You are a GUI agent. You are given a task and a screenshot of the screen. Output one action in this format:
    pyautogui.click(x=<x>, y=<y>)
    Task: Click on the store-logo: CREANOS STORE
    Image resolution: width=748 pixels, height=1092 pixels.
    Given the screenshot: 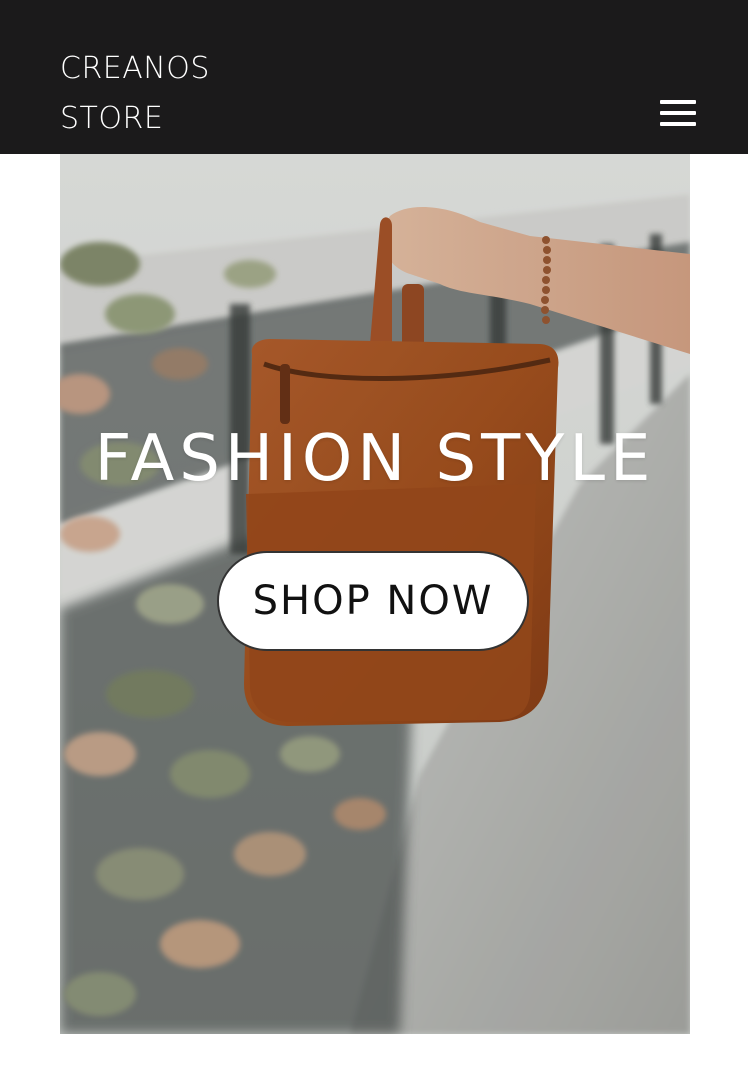 What is the action you would take?
    pyautogui.click(x=190, y=94)
    